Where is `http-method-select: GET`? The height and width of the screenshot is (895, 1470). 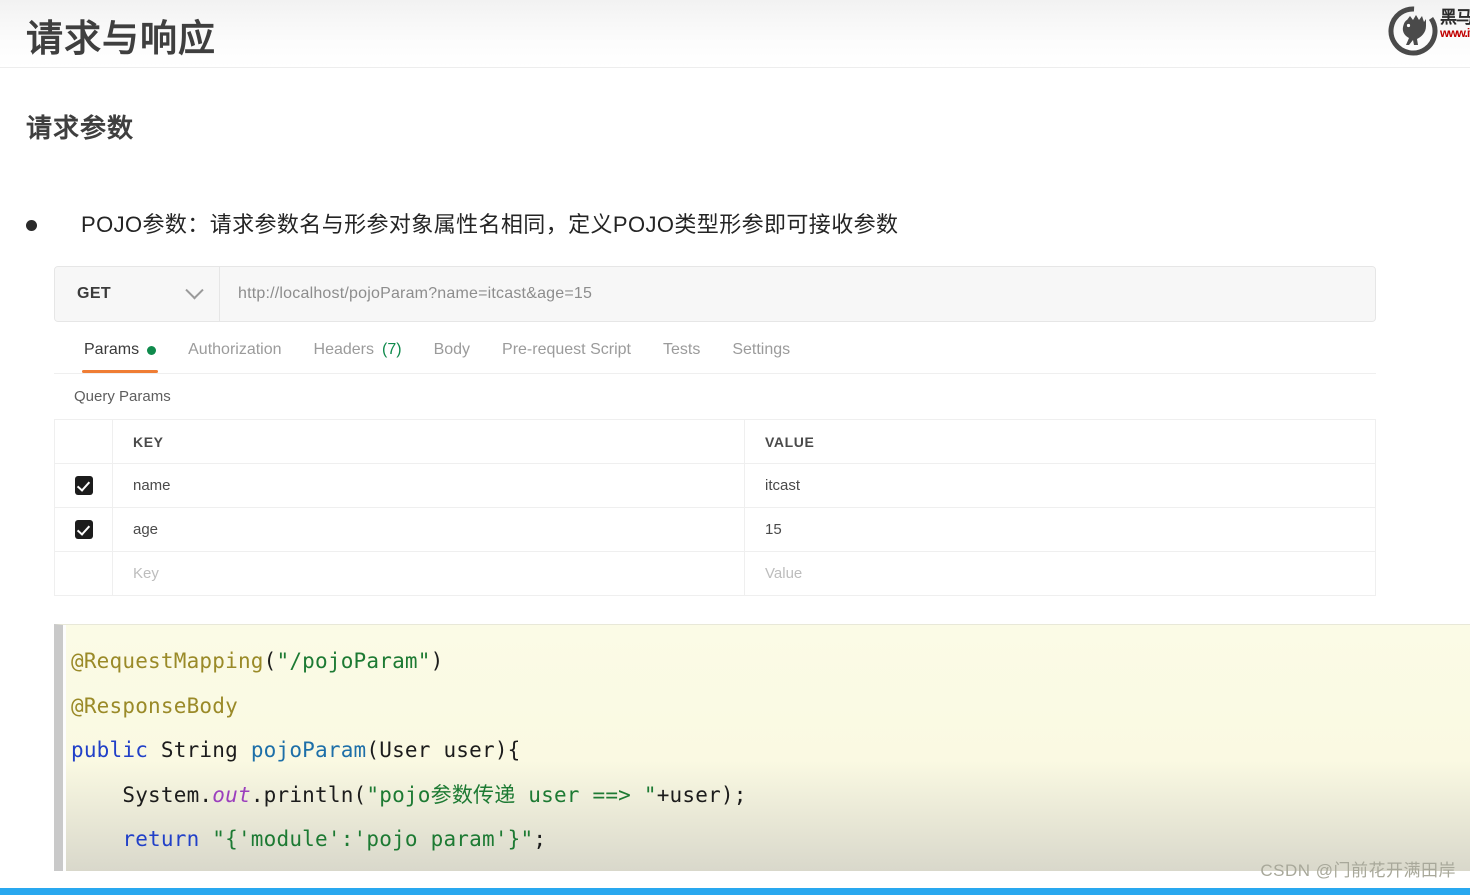
http-method-select: GET is located at coordinates (137, 294).